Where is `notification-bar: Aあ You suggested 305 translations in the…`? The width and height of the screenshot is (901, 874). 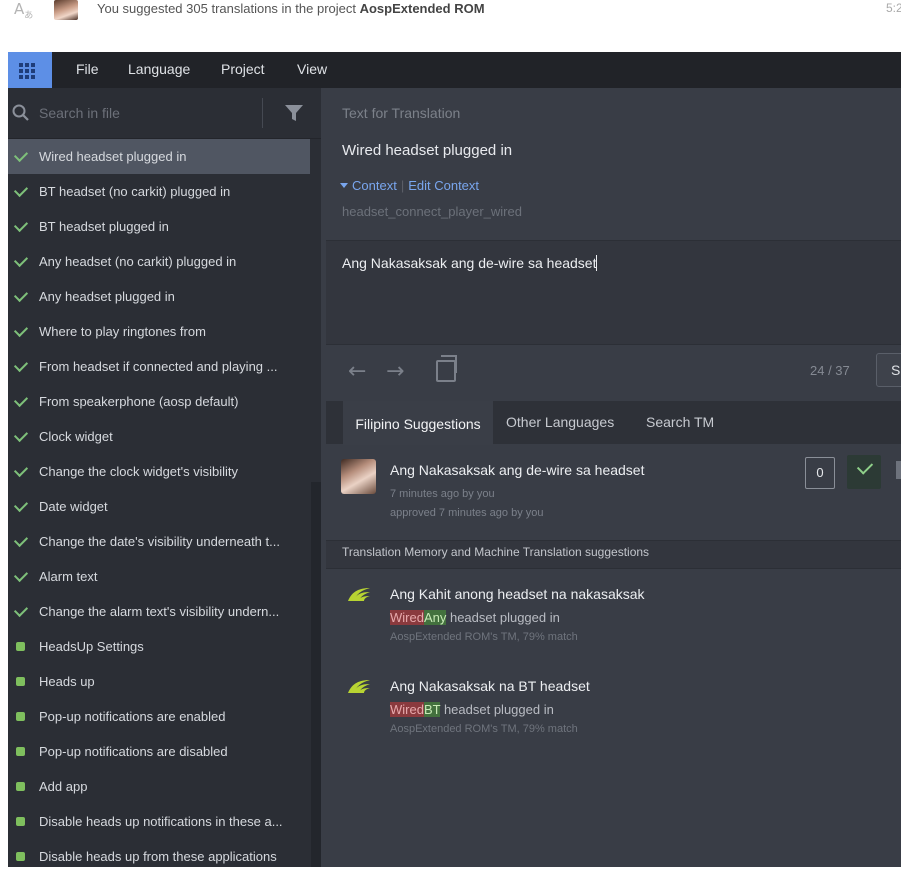 notification-bar: Aあ You suggested 305 translations in the… is located at coordinates (450, 26).